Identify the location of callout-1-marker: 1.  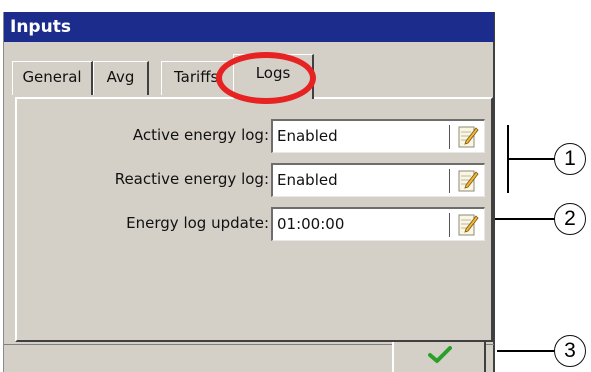
(570, 159).